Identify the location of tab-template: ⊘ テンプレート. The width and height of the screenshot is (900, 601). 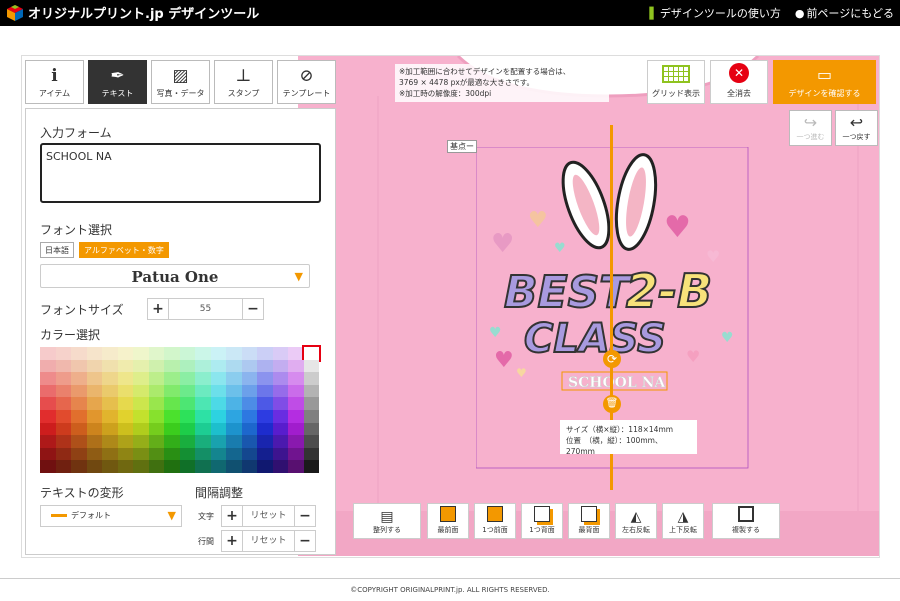
(306, 82).